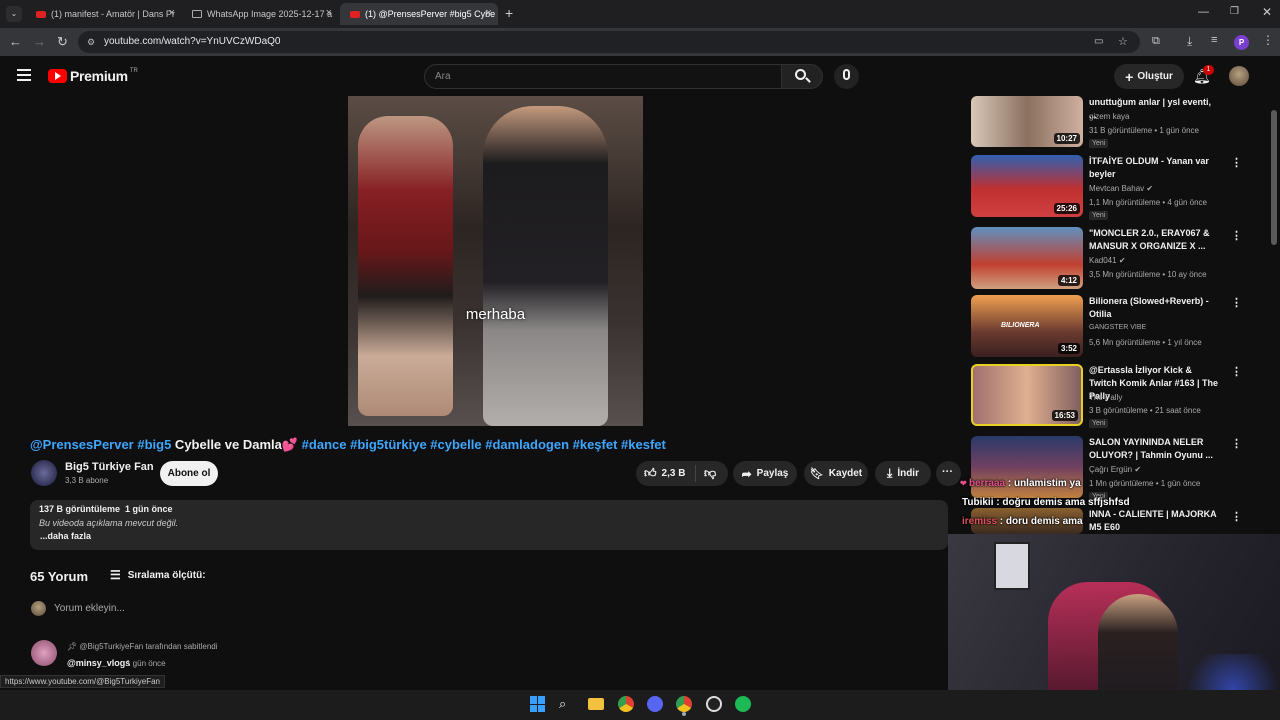  What do you see at coordinates (1203, 12) in the screenshot?
I see `minimize-window-icon: —` at bounding box center [1203, 12].